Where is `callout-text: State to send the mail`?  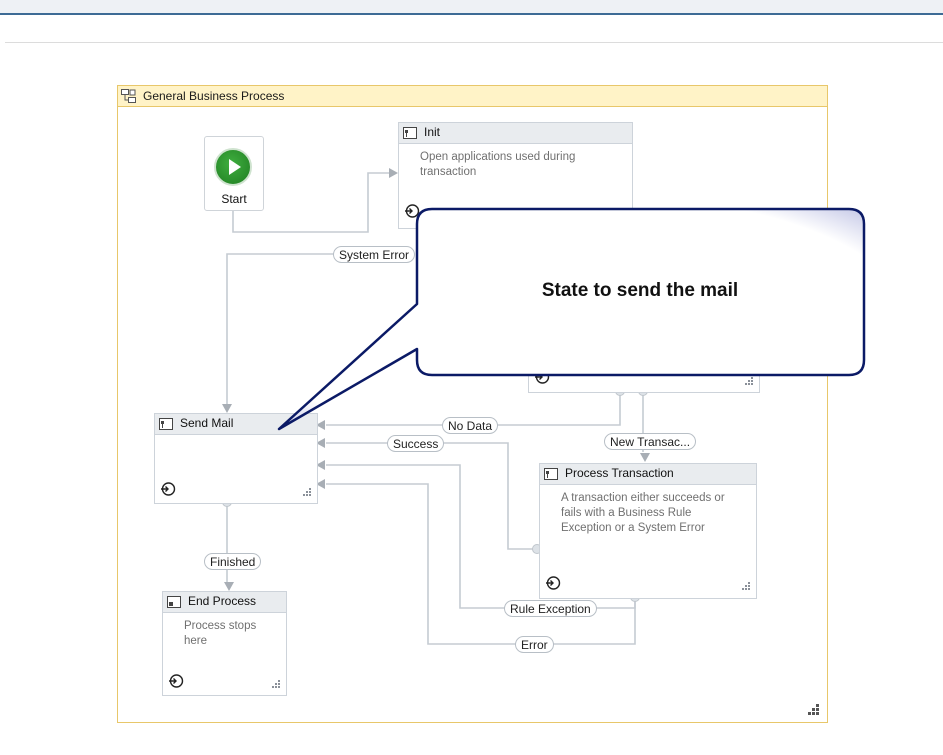
callout-text: State to send the mail is located at coordinates (640, 290).